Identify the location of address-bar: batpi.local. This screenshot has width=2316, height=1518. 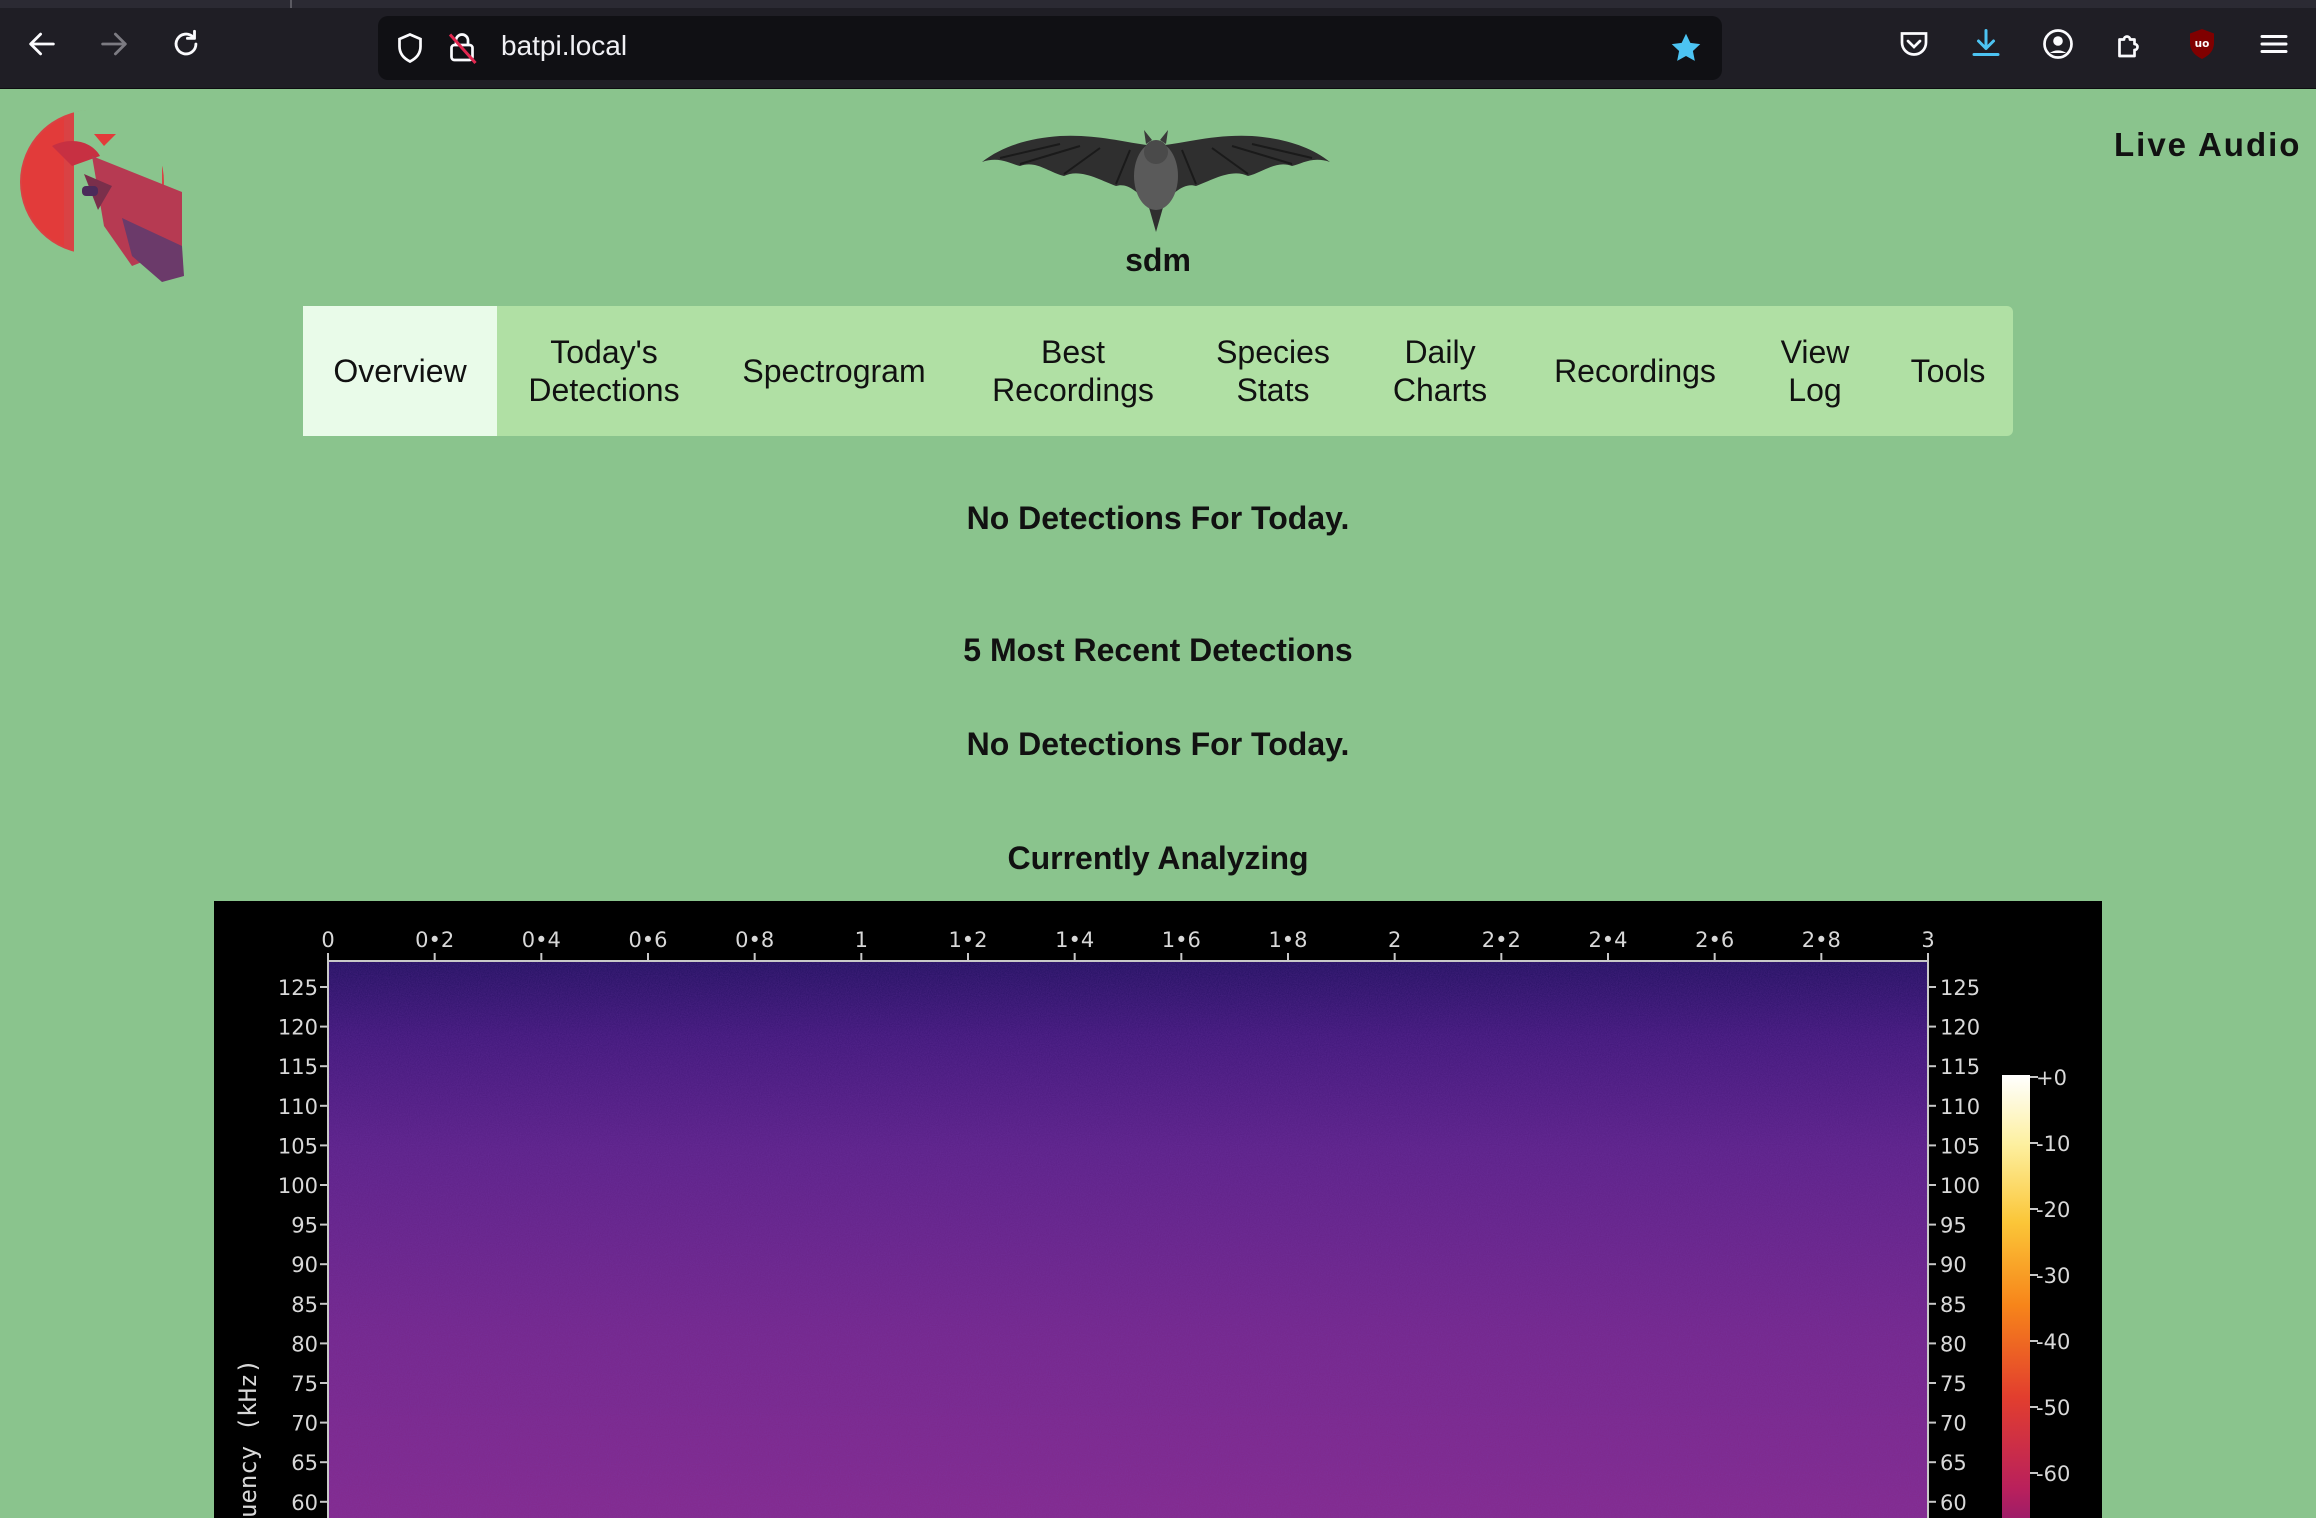
(1050, 48).